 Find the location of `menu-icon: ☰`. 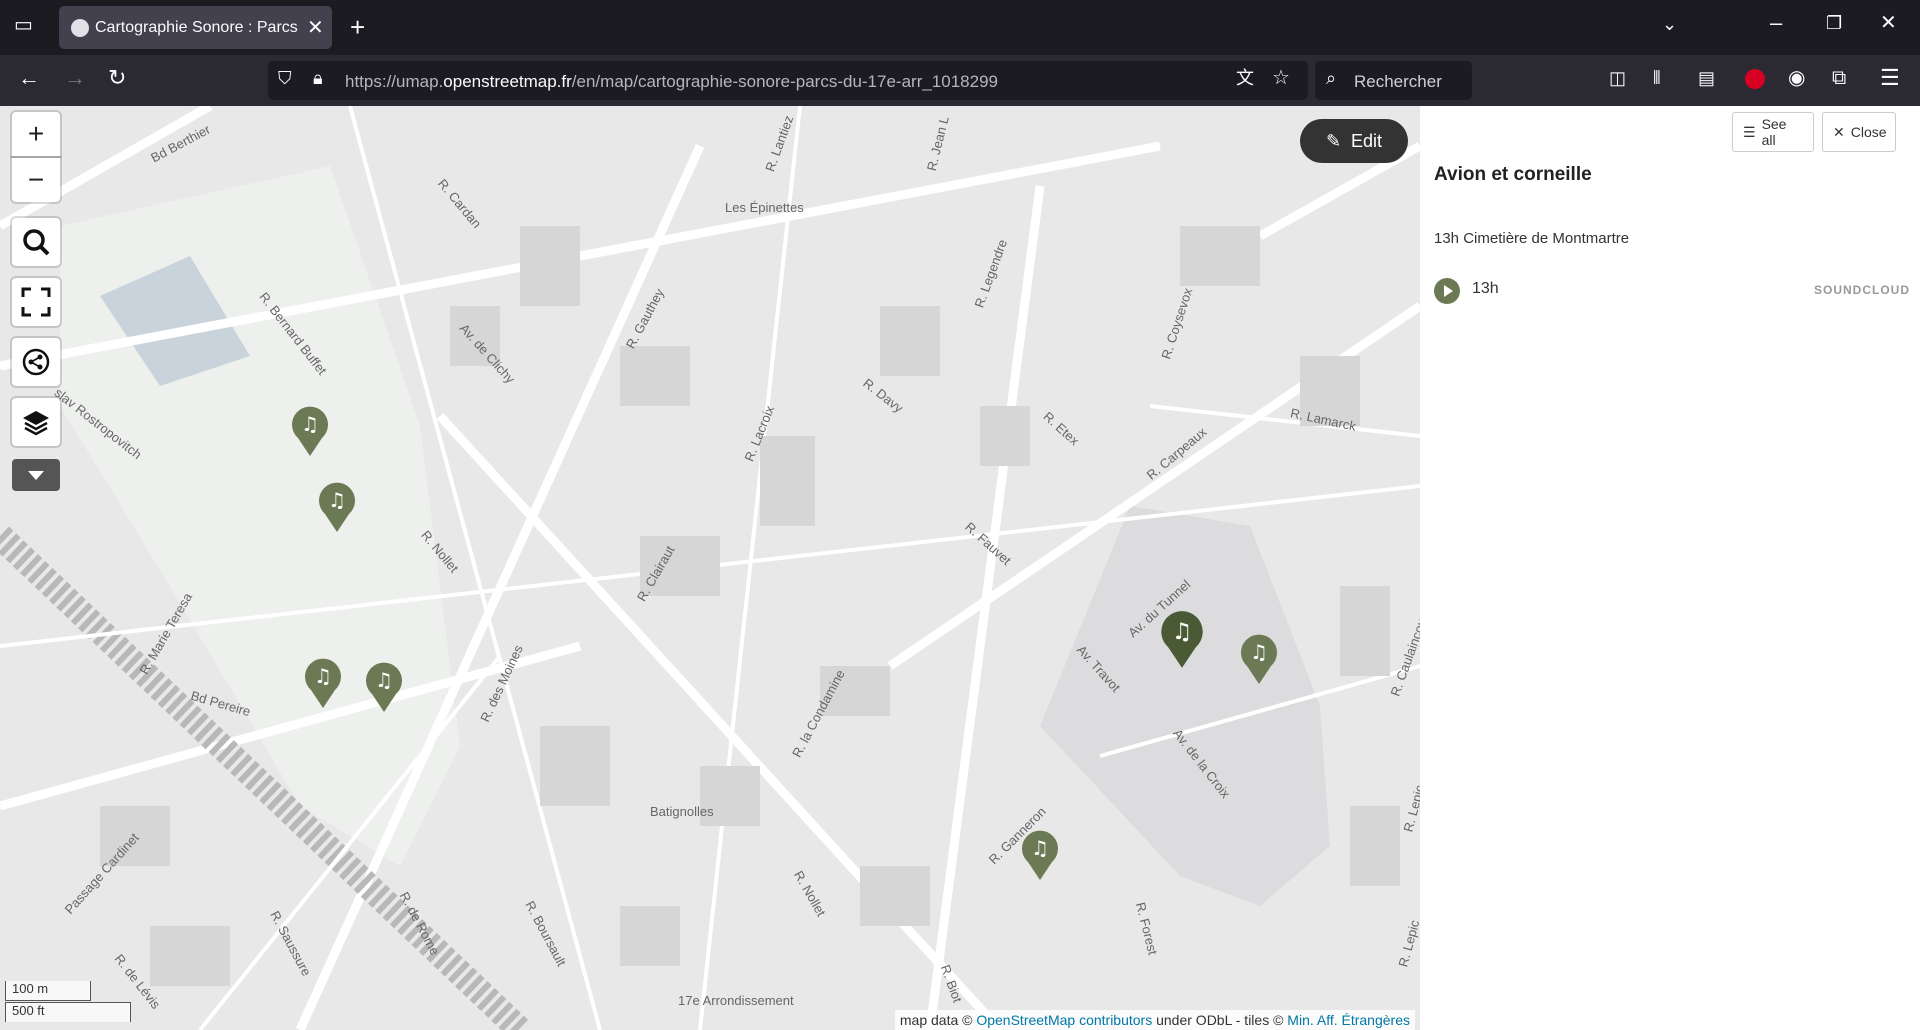

menu-icon: ☰ is located at coordinates (1890, 78).